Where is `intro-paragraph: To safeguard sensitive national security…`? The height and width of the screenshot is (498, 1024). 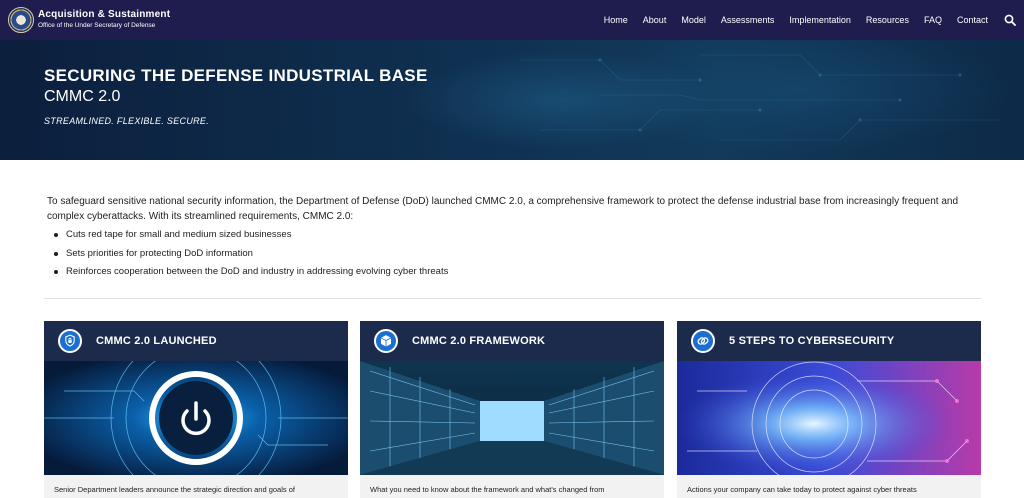
intro-paragraph: To safeguard sensitive national security… is located at coordinates (503, 209).